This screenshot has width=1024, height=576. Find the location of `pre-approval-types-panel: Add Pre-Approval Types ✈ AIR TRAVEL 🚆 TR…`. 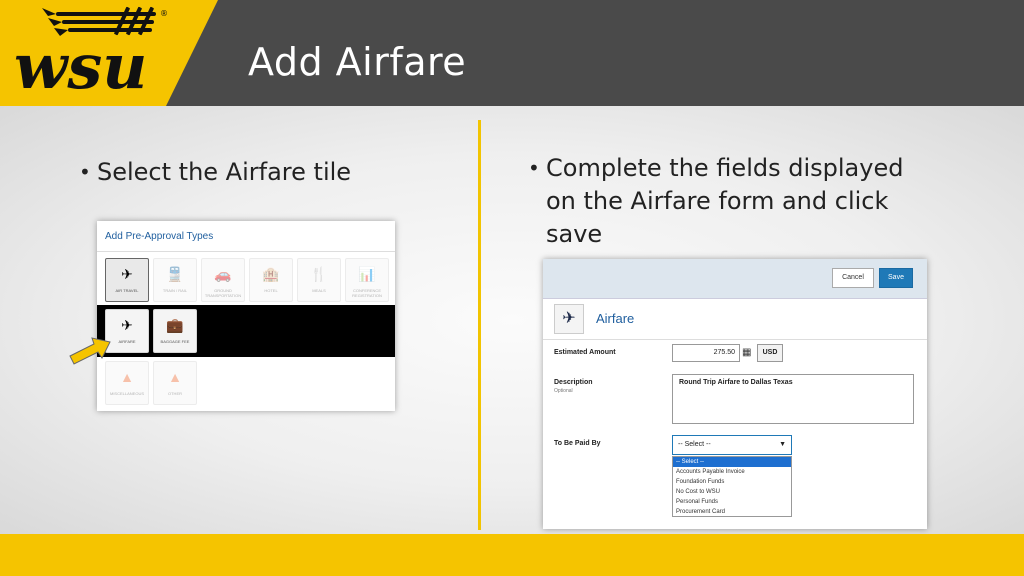

pre-approval-types-panel: Add Pre-Approval Types ✈ AIR TRAVEL 🚆 TR… is located at coordinates (246, 316).